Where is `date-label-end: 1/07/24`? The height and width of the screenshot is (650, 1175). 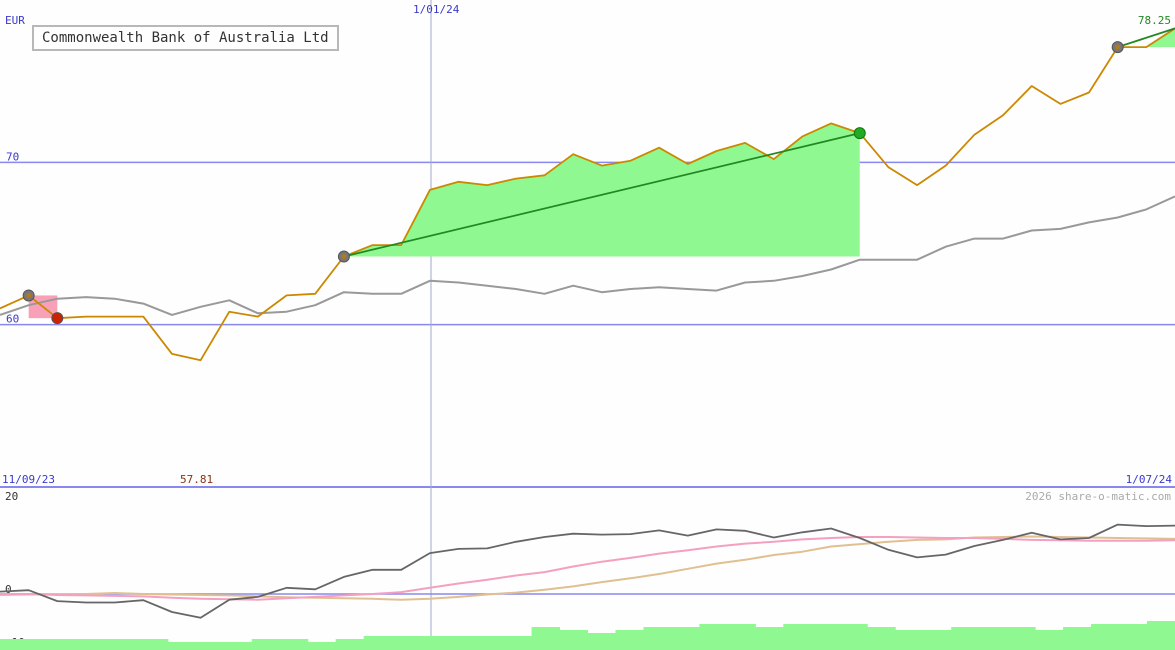
date-label-end: 1/07/24 is located at coordinates (1149, 479).